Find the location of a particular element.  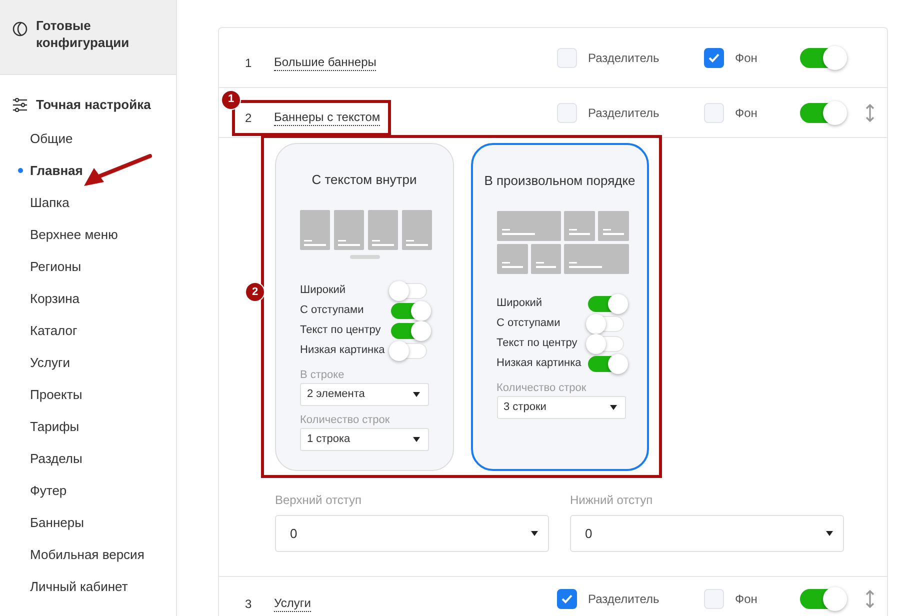

row-number: 2 is located at coordinates (249, 118).